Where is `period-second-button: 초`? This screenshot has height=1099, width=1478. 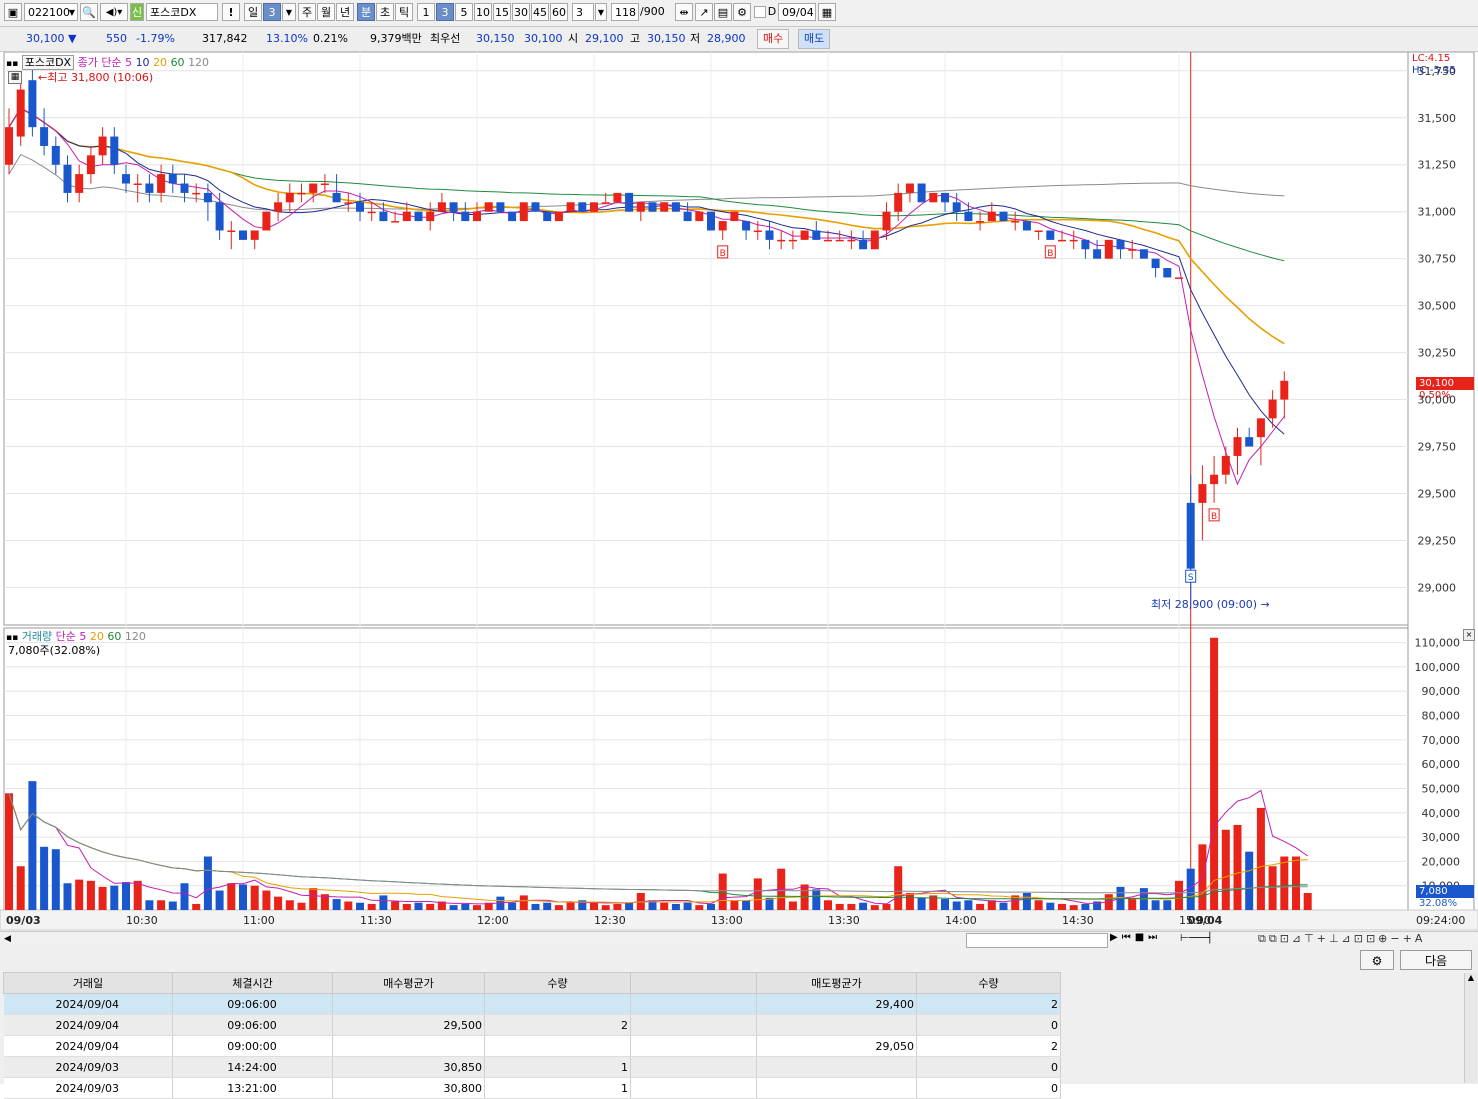 period-second-button: 초 is located at coordinates (385, 12).